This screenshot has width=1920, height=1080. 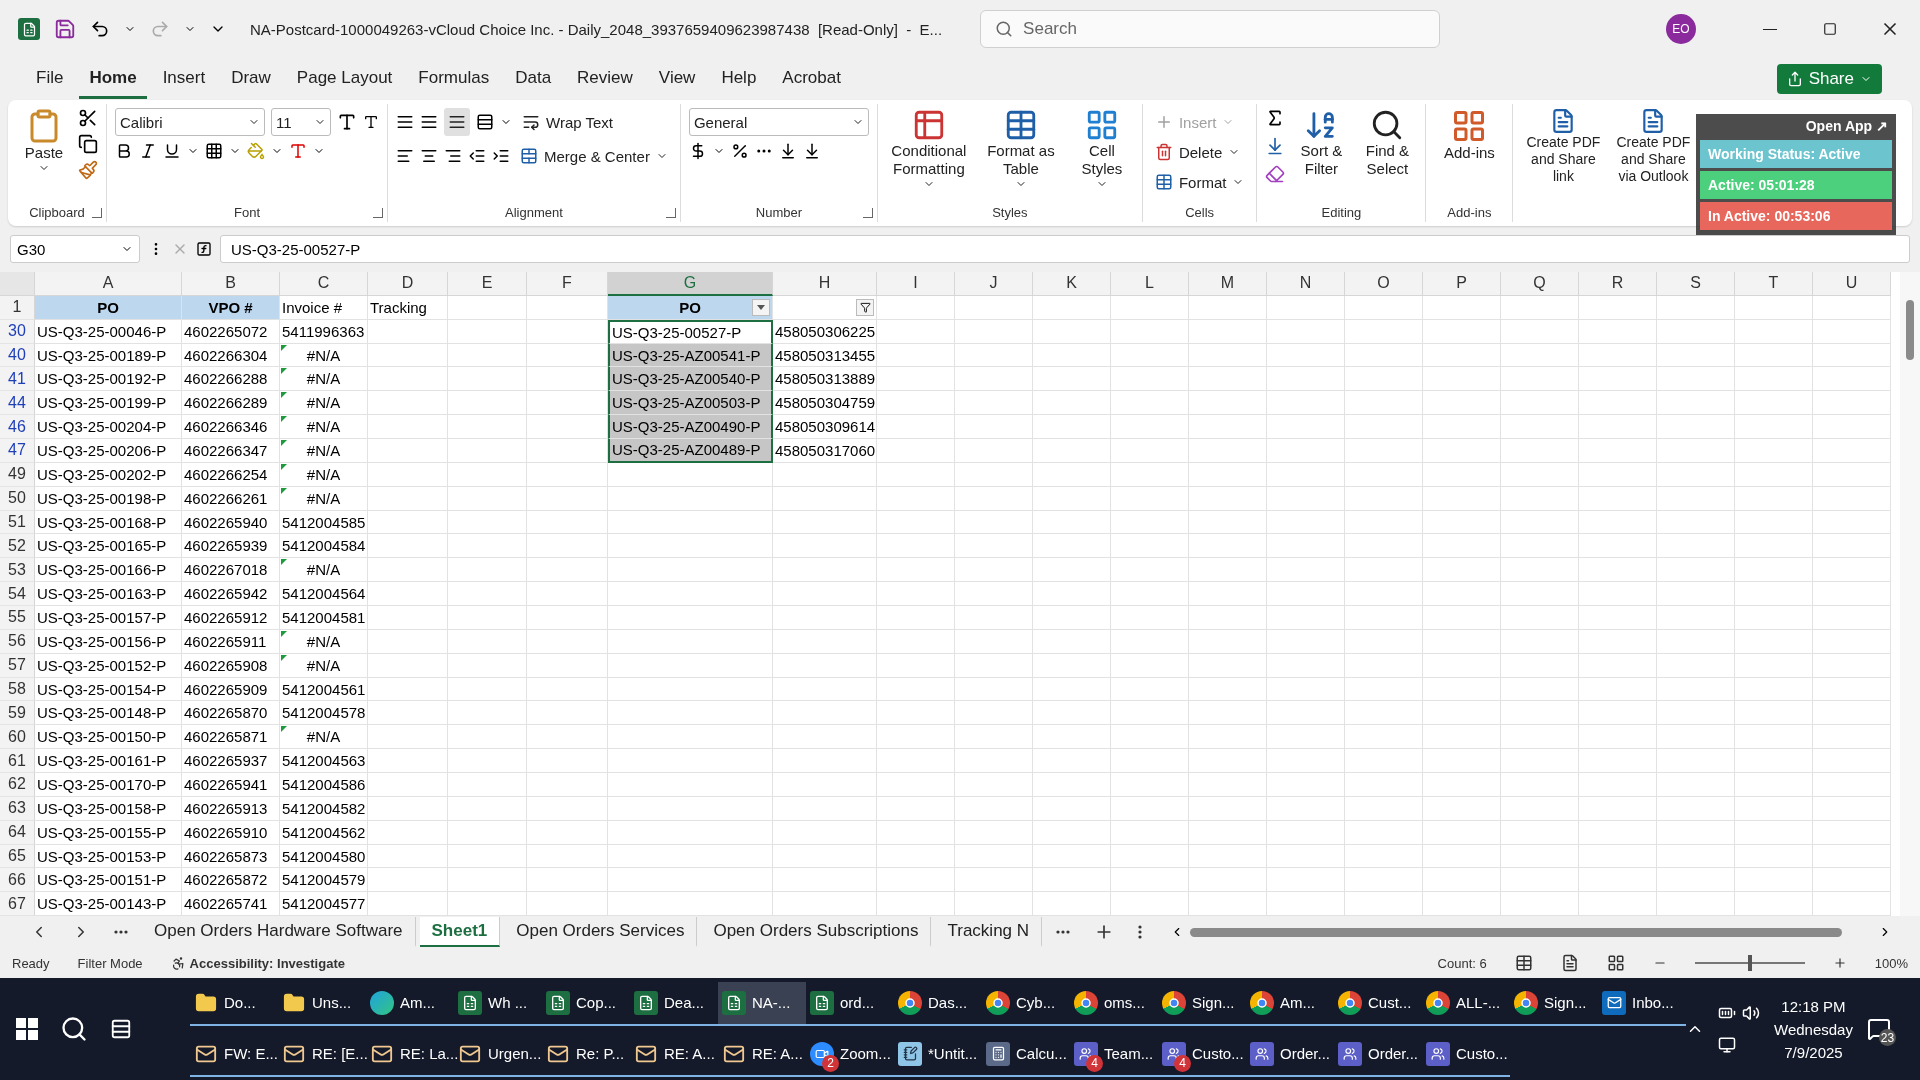 What do you see at coordinates (1275, 174) in the screenshot?
I see `clear-icon` at bounding box center [1275, 174].